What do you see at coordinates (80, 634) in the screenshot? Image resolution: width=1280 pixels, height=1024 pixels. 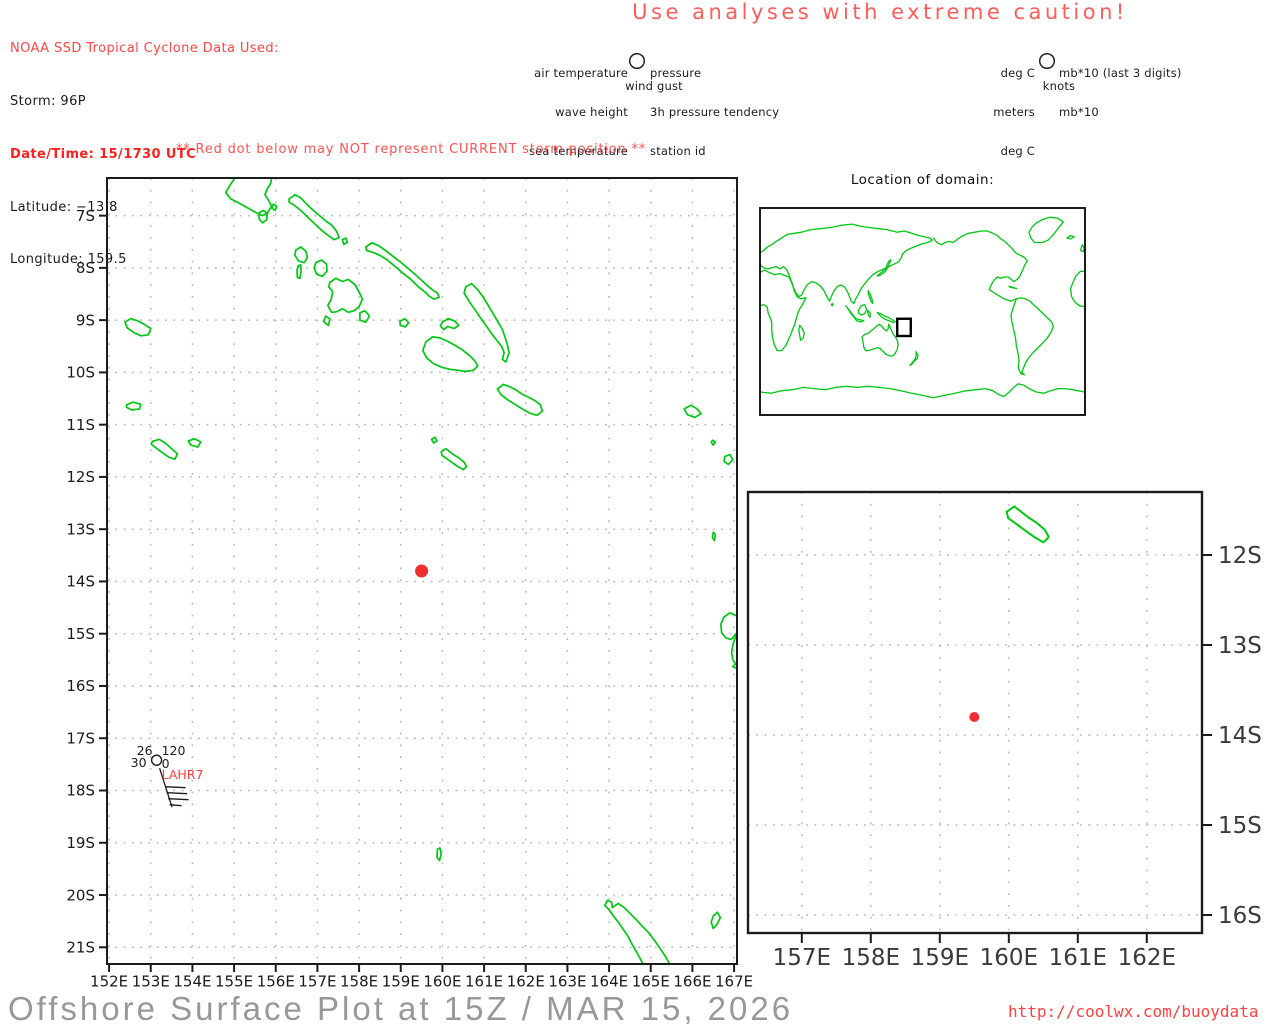 I see `y-tick-label: 15S` at bounding box center [80, 634].